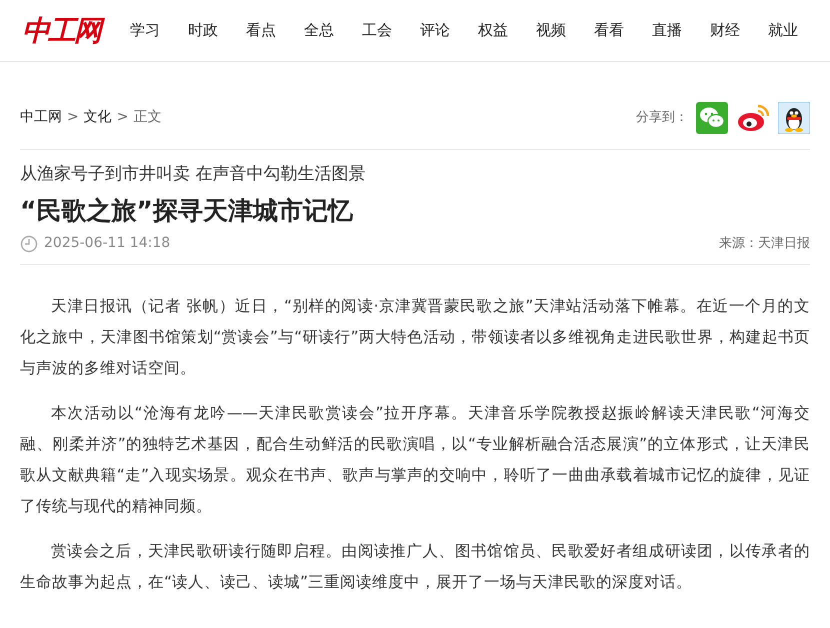  What do you see at coordinates (187, 210) in the screenshot?
I see `article-title: “民歌之旅”探寻天津城市记忆` at bounding box center [187, 210].